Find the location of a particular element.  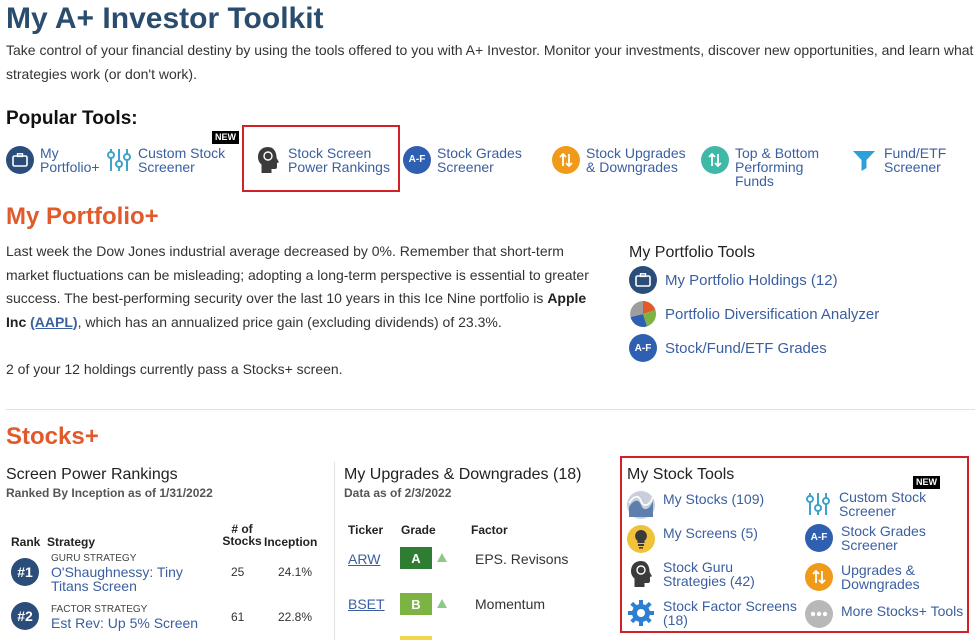

upgrades-heading: My Upgrades & Downgrades (18) is located at coordinates (463, 474).